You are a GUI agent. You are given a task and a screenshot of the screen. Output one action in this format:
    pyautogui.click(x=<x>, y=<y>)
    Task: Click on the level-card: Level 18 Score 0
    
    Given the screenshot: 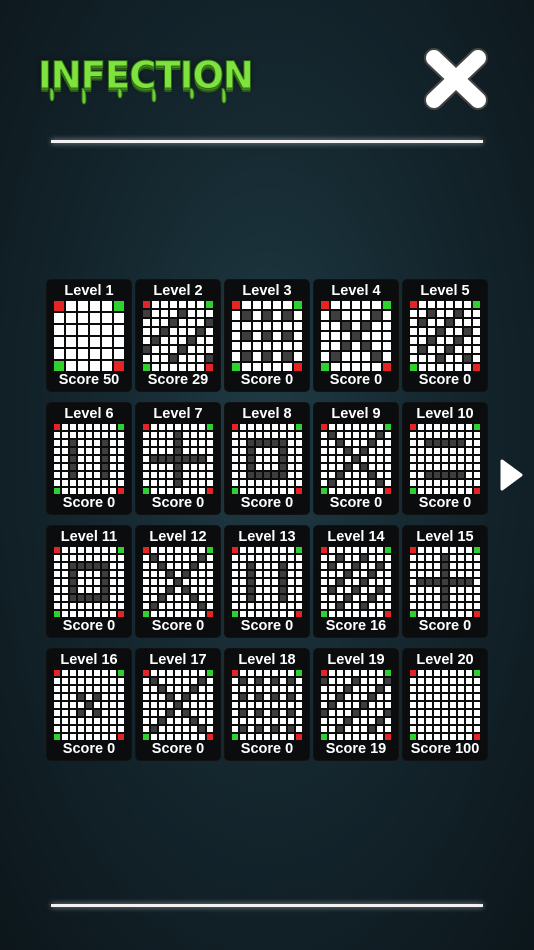 What is the action you would take?
    pyautogui.click(x=267, y=704)
    